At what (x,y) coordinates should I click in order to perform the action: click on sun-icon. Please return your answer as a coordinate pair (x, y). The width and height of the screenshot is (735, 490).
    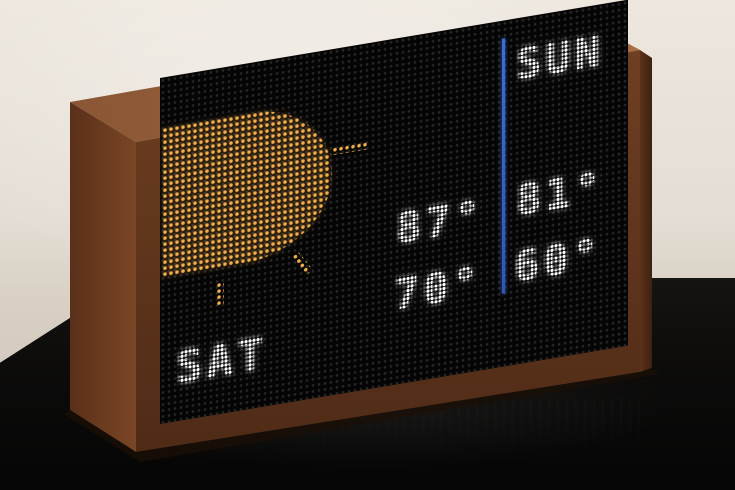
    Looking at the image, I should click on (247, 188).